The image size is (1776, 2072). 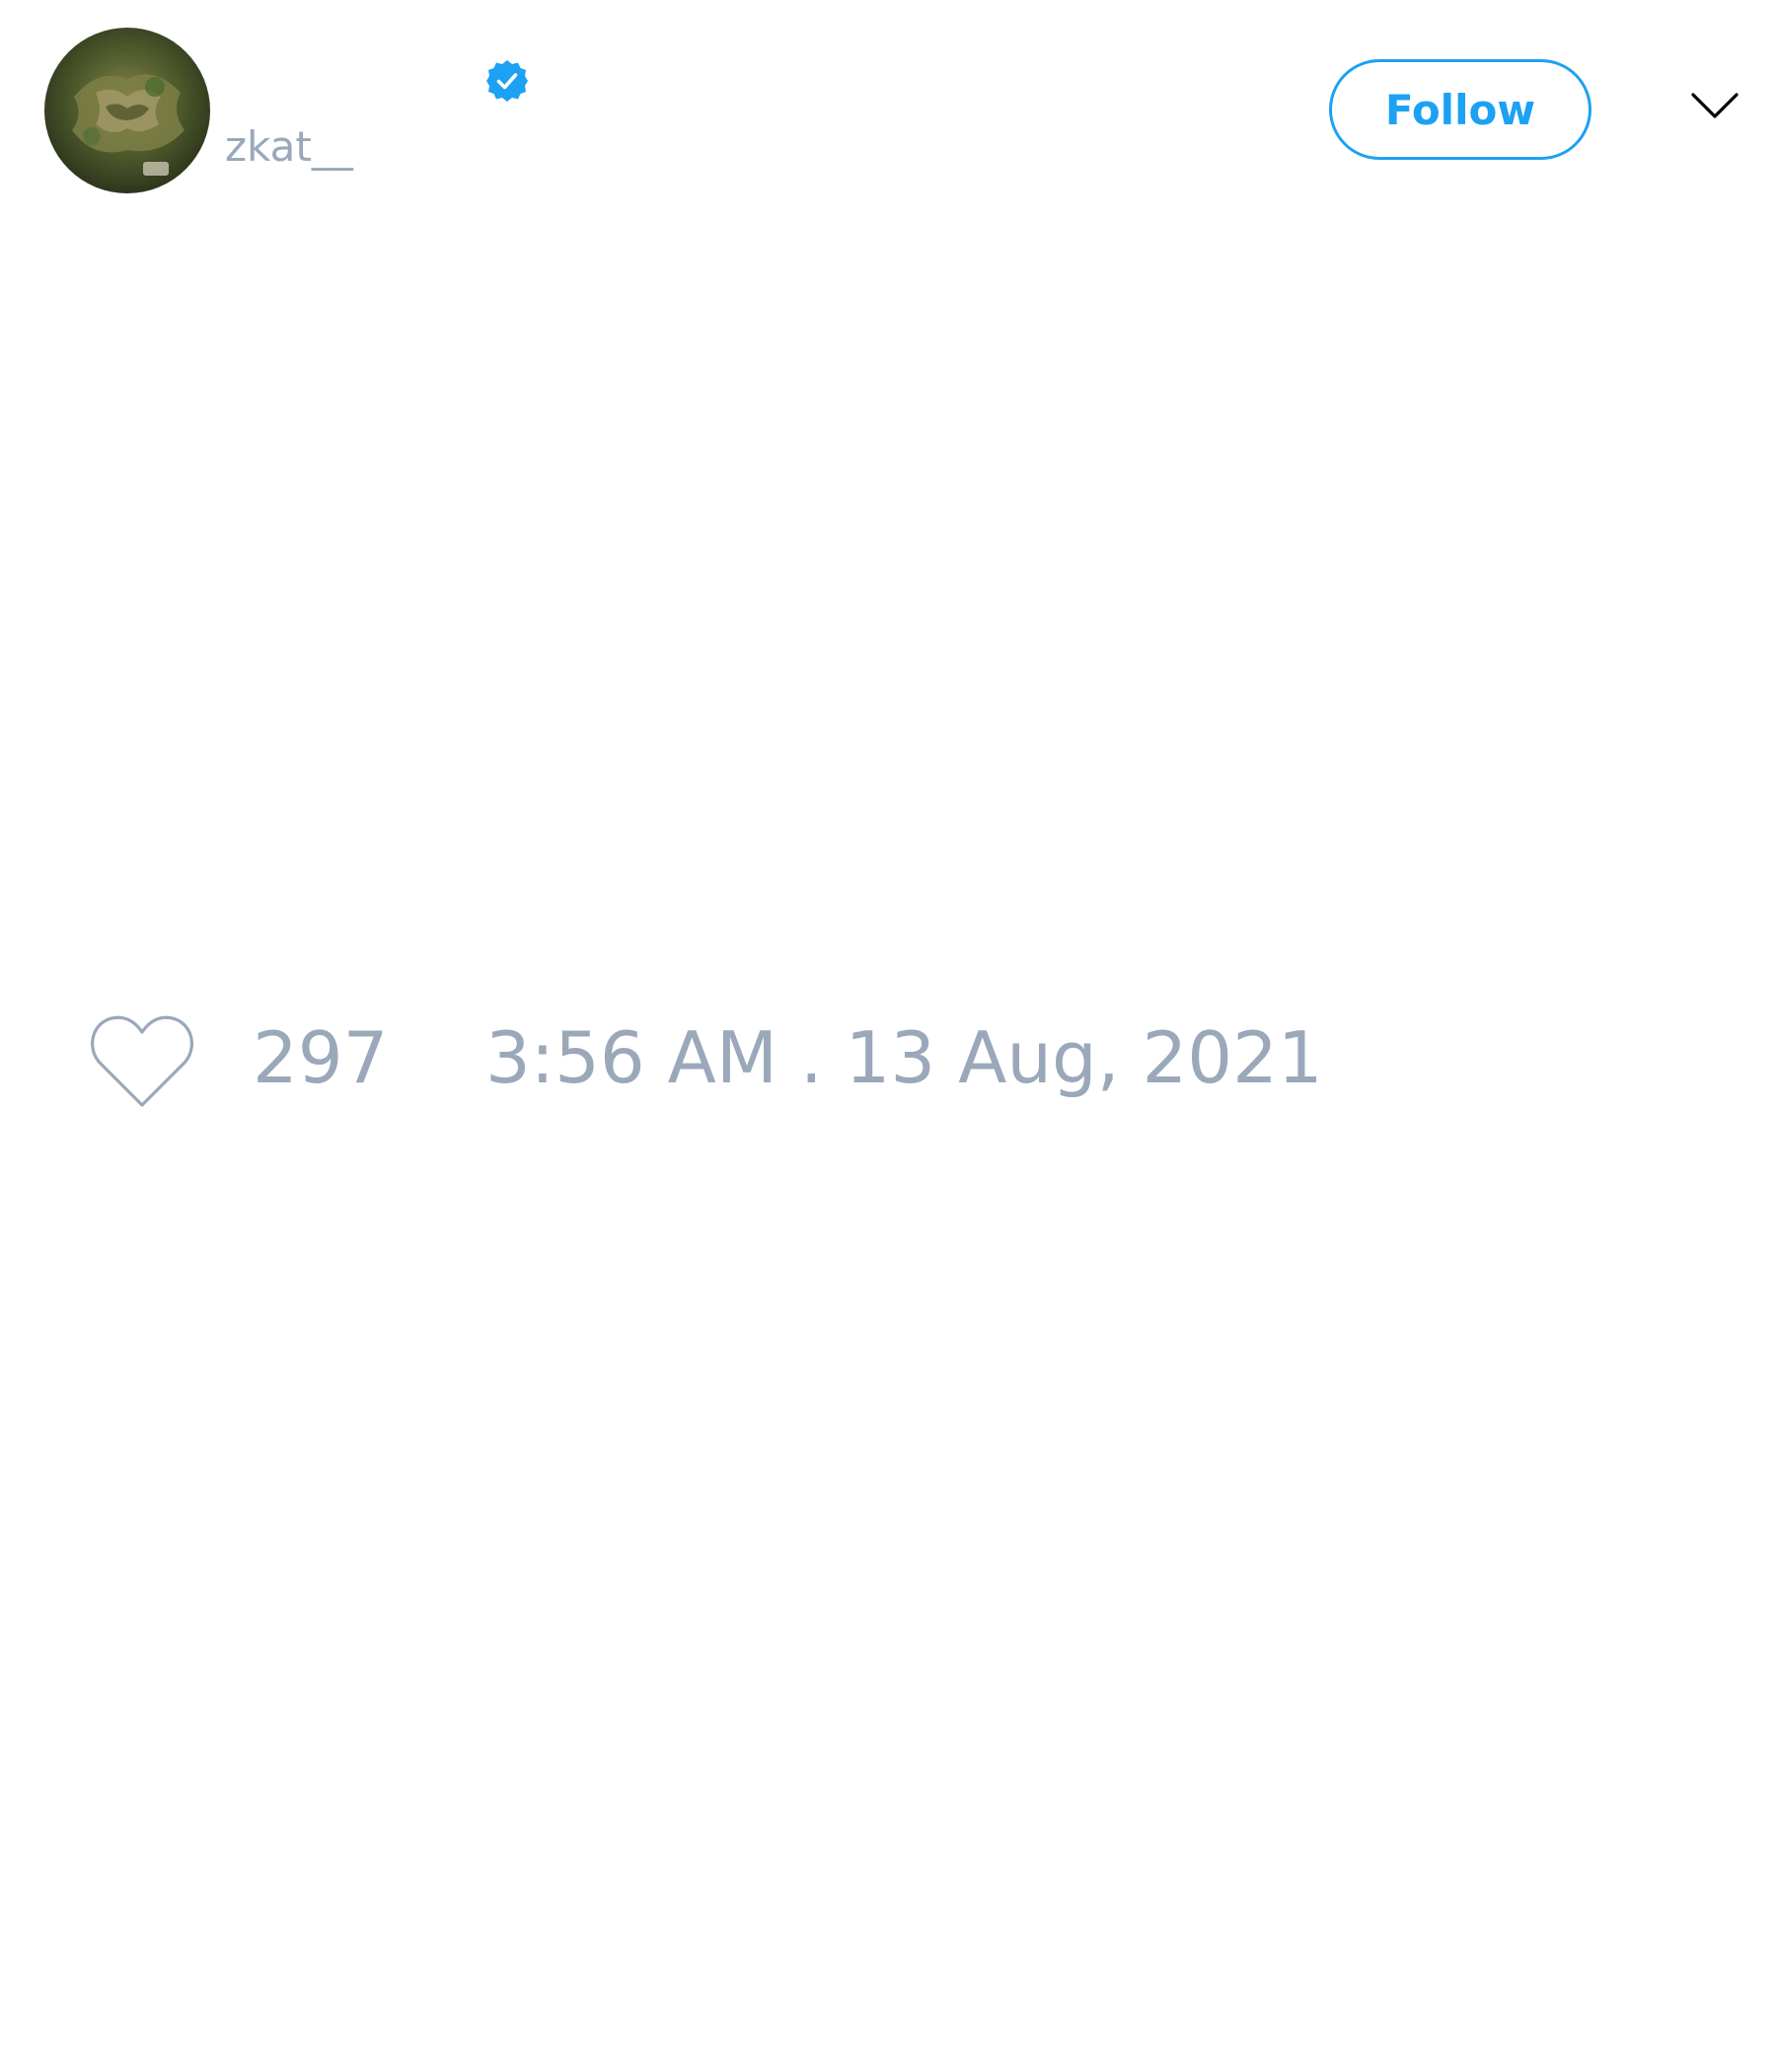 What do you see at coordinates (128, 125) in the screenshot?
I see `avatar-image` at bounding box center [128, 125].